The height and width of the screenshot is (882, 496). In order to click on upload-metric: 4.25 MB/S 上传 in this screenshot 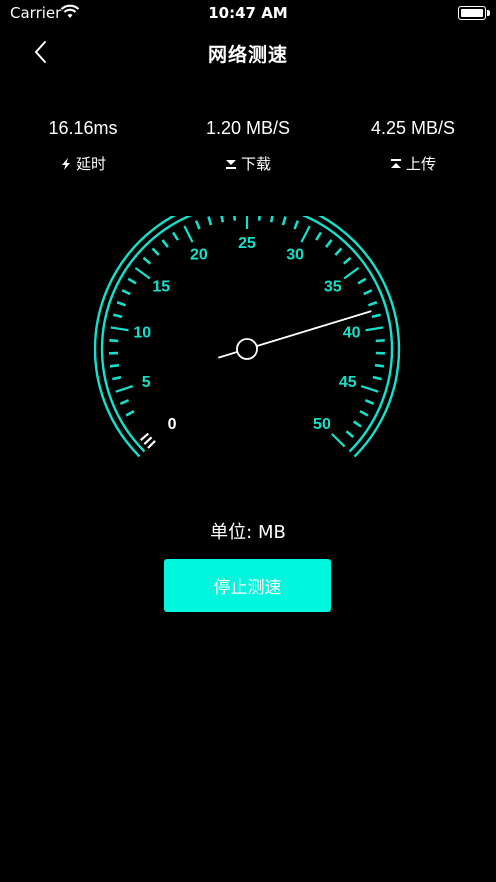, I will do `click(413, 146)`.